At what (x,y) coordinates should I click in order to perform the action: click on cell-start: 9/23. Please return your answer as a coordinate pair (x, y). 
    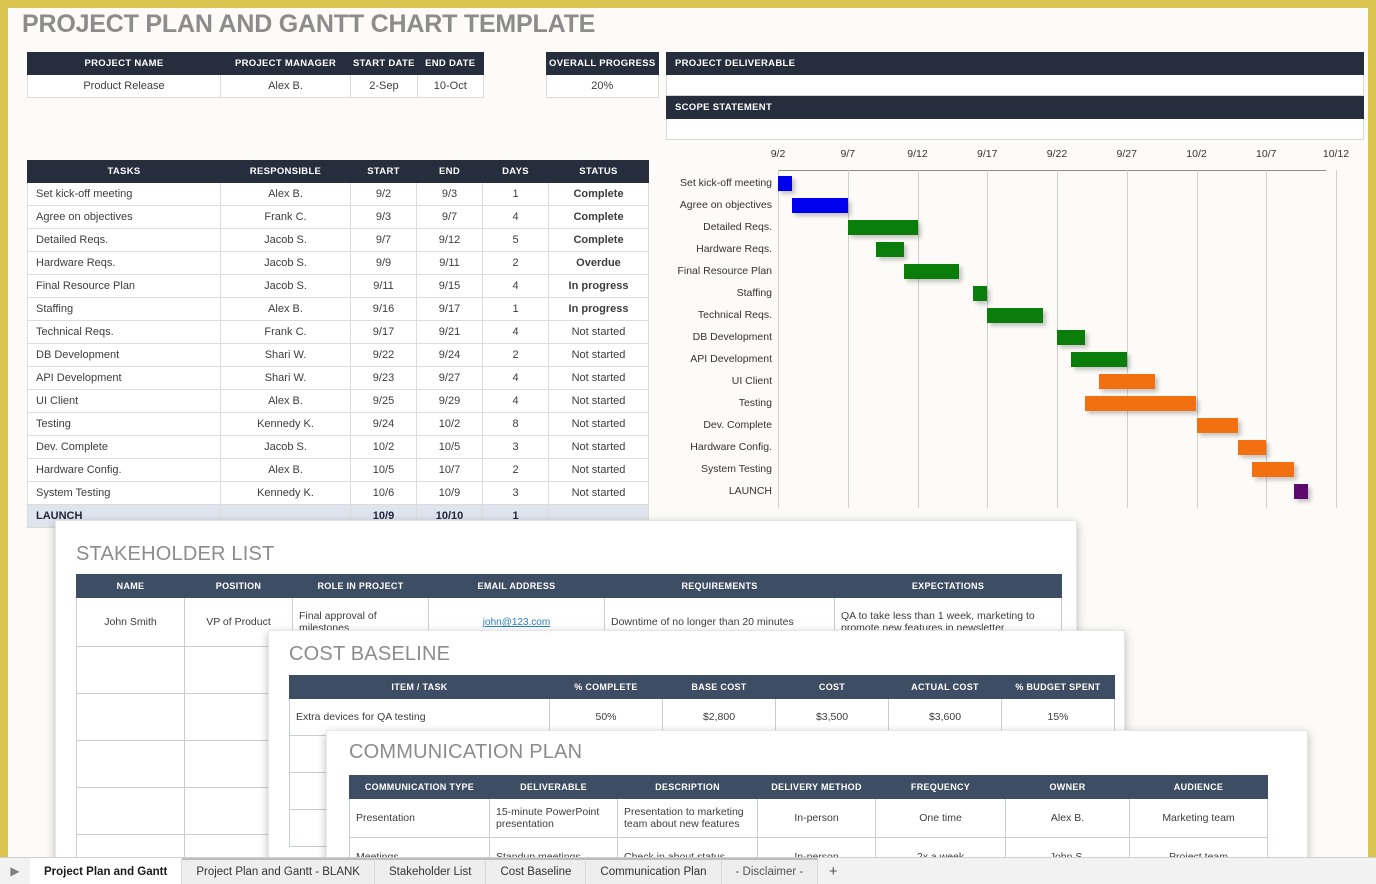
    Looking at the image, I should click on (383, 378).